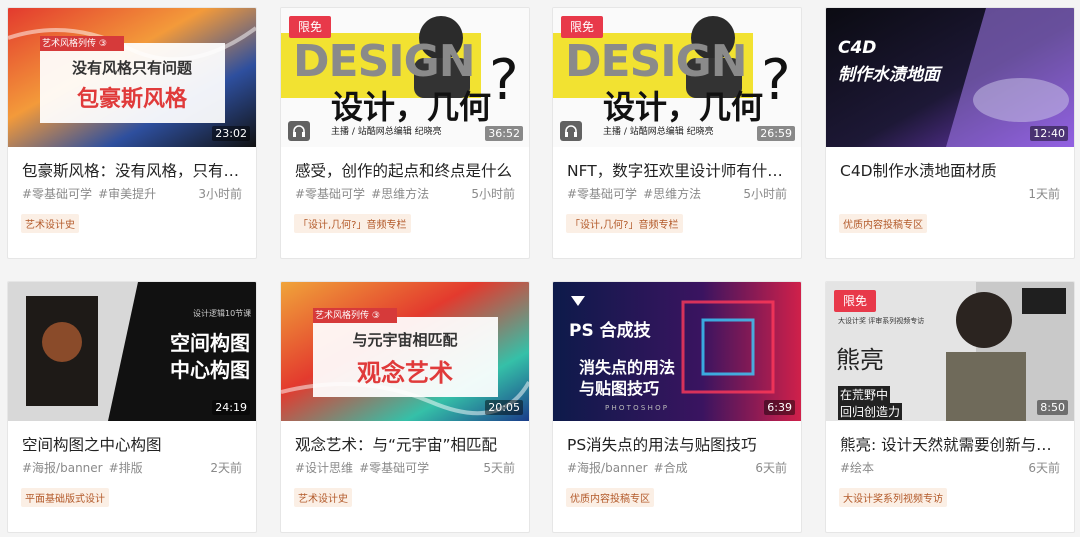 Image resolution: width=1080 pixels, height=537 pixels. I want to click on video-duration: 24:19, so click(231, 407).